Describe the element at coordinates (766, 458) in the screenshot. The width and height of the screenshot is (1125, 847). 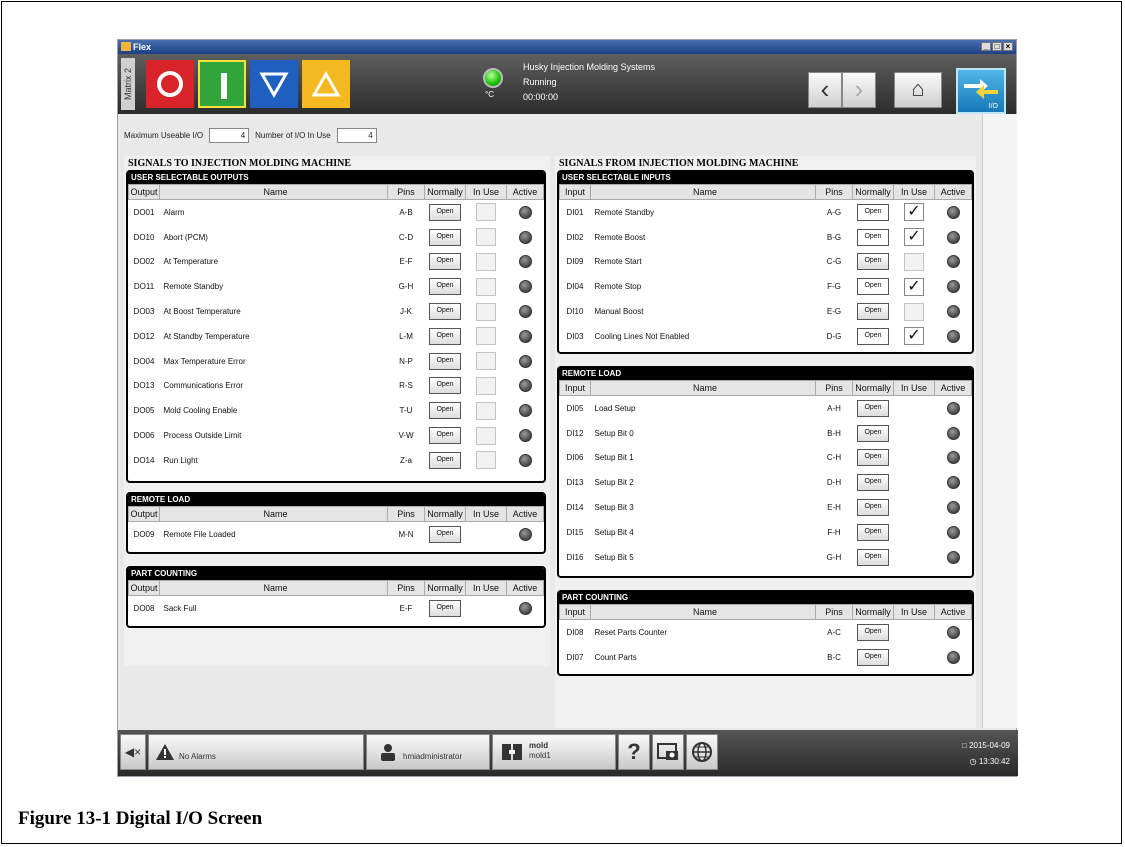
I see `table-row: DI06 Setup Bit 1 C-H Open` at that location.